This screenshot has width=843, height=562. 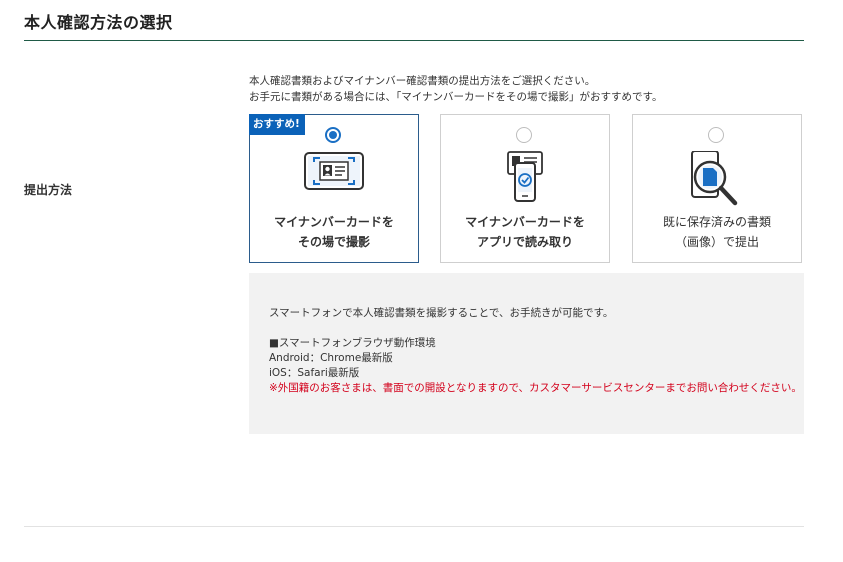 I want to click on option-label: マイナンバーカードを その場で撮影, so click(x=334, y=232).